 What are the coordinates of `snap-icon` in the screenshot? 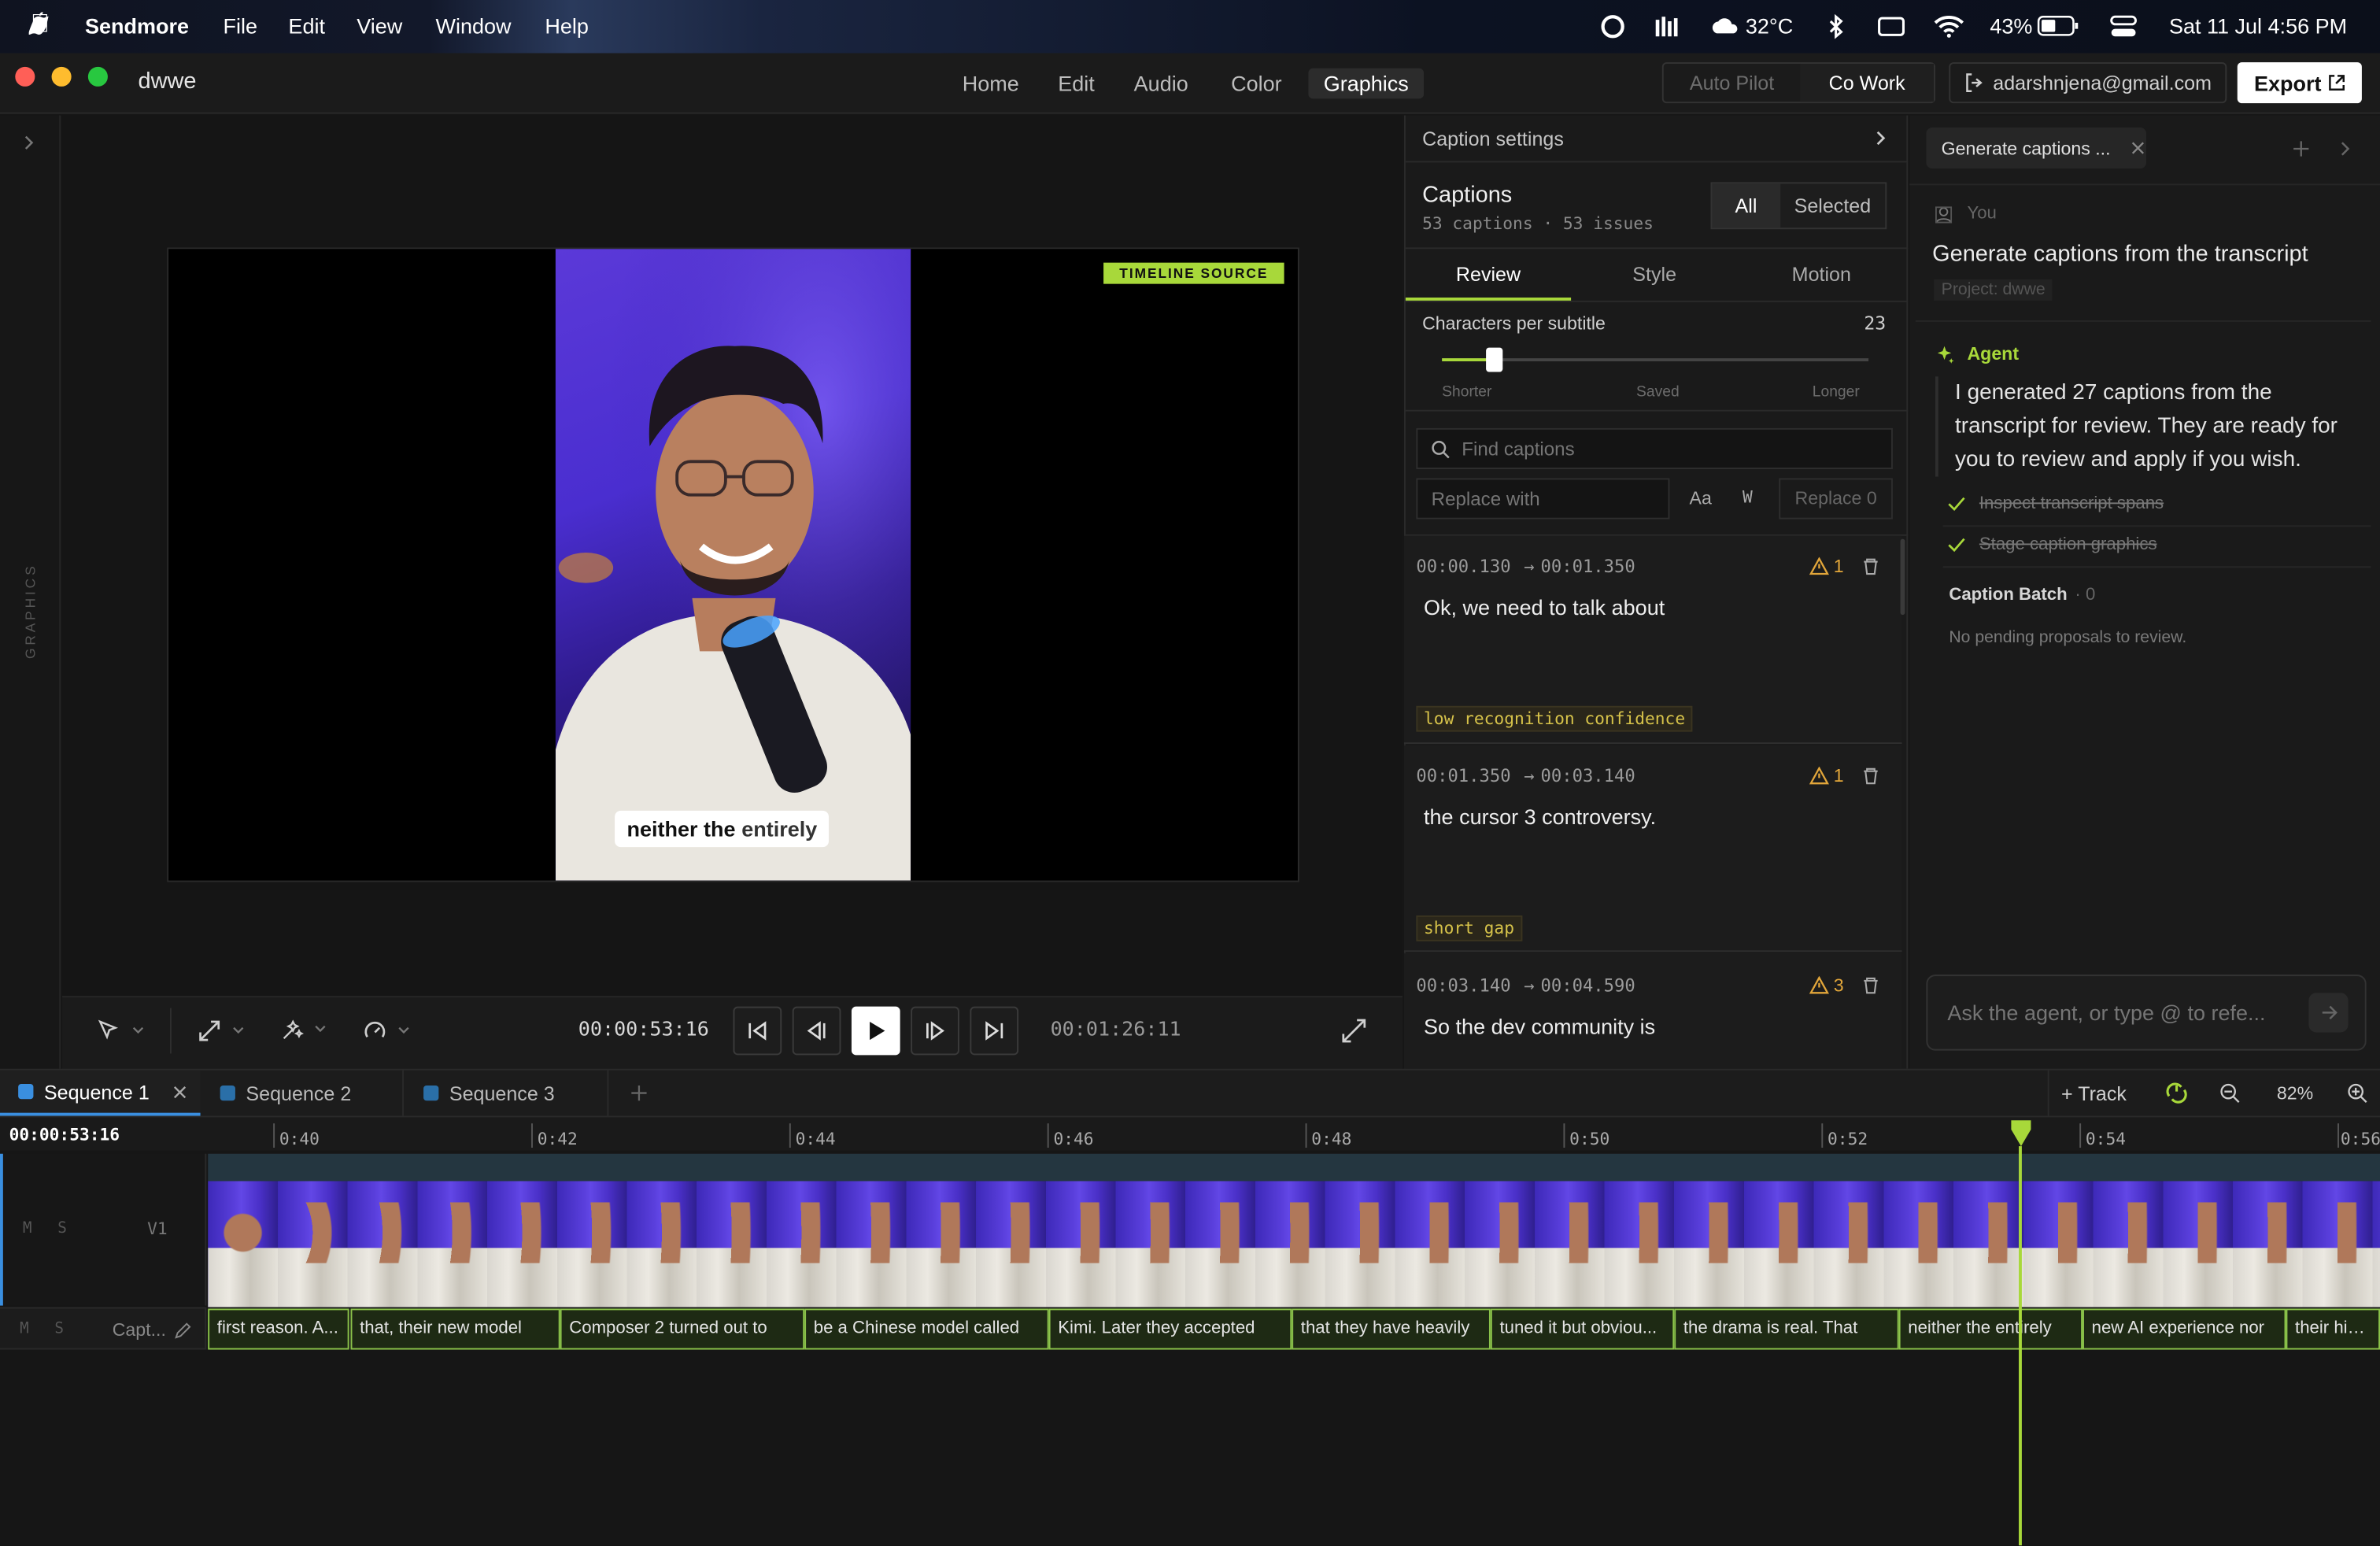 It's located at (2176, 1093).